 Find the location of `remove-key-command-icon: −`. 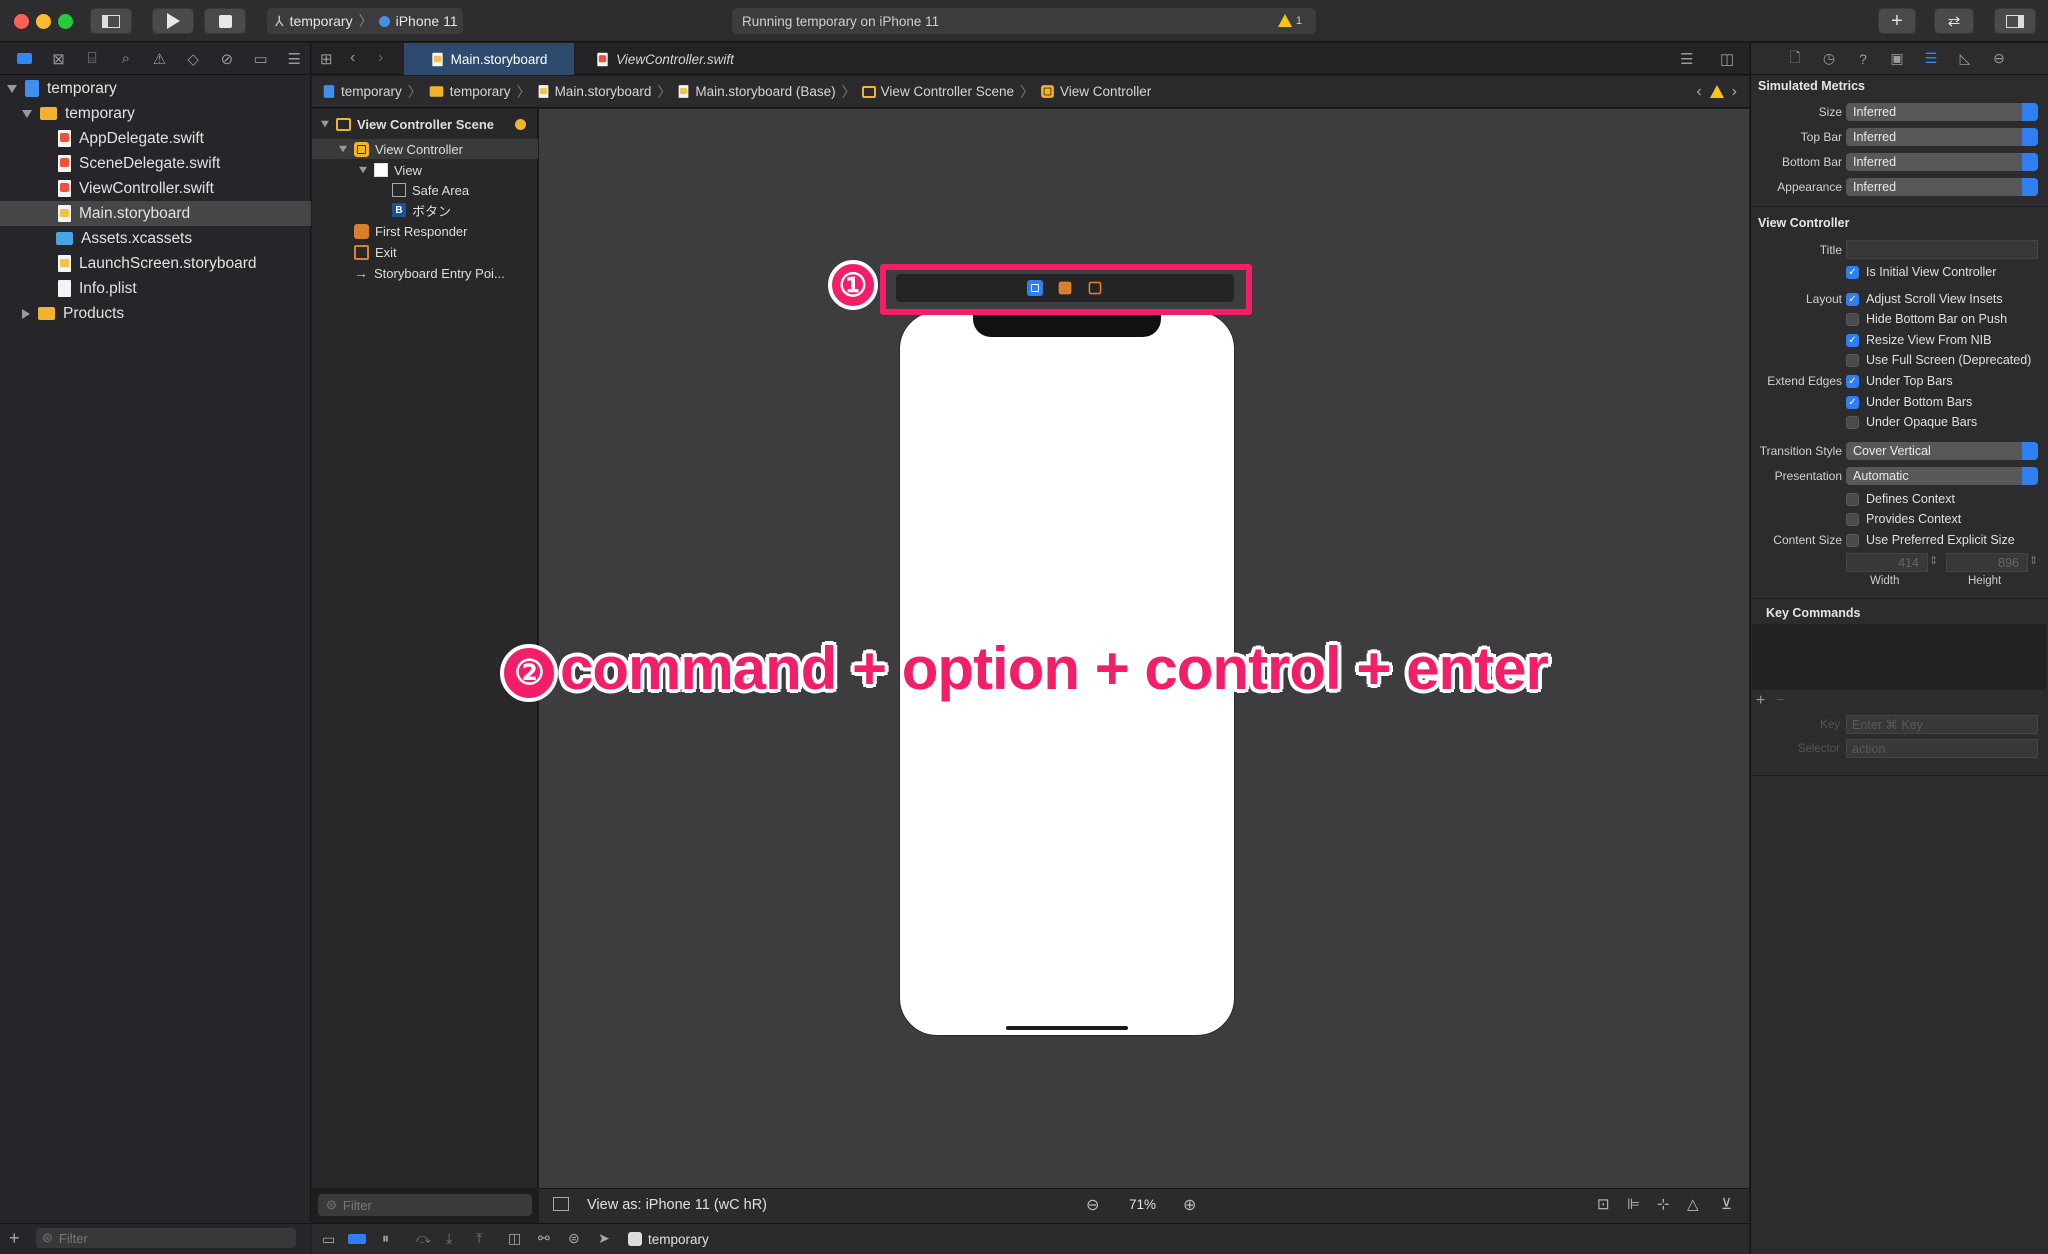

remove-key-command-icon: − is located at coordinates (1780, 701).